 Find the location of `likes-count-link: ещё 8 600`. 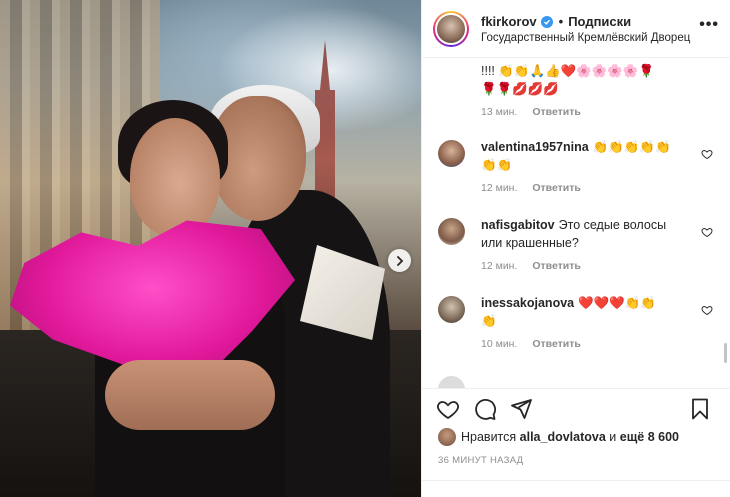

likes-count-link: ещё 8 600 is located at coordinates (649, 437).